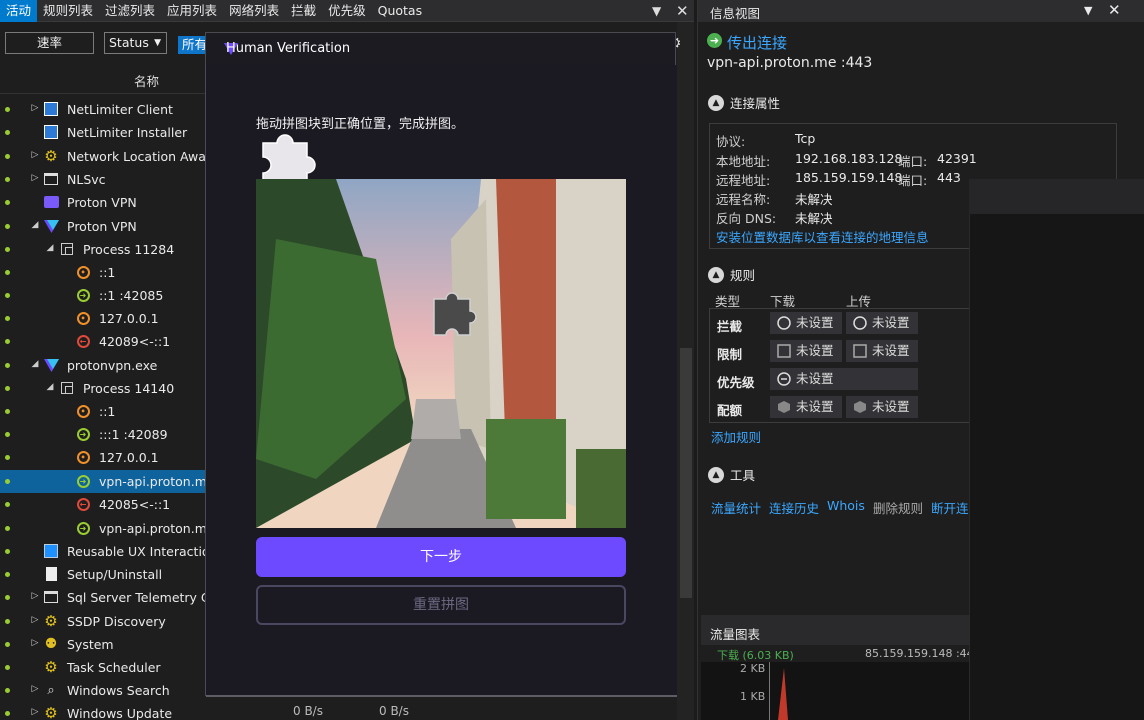 The image size is (1144, 720). Describe the element at coordinates (844, 379) in the screenshot. I see `priority-button: 未设置` at that location.